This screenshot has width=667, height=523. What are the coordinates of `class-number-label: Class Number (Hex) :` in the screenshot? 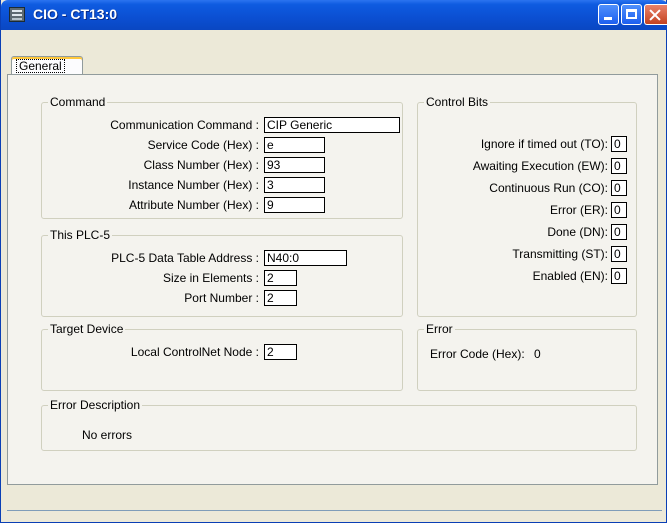 It's located at (201, 165).